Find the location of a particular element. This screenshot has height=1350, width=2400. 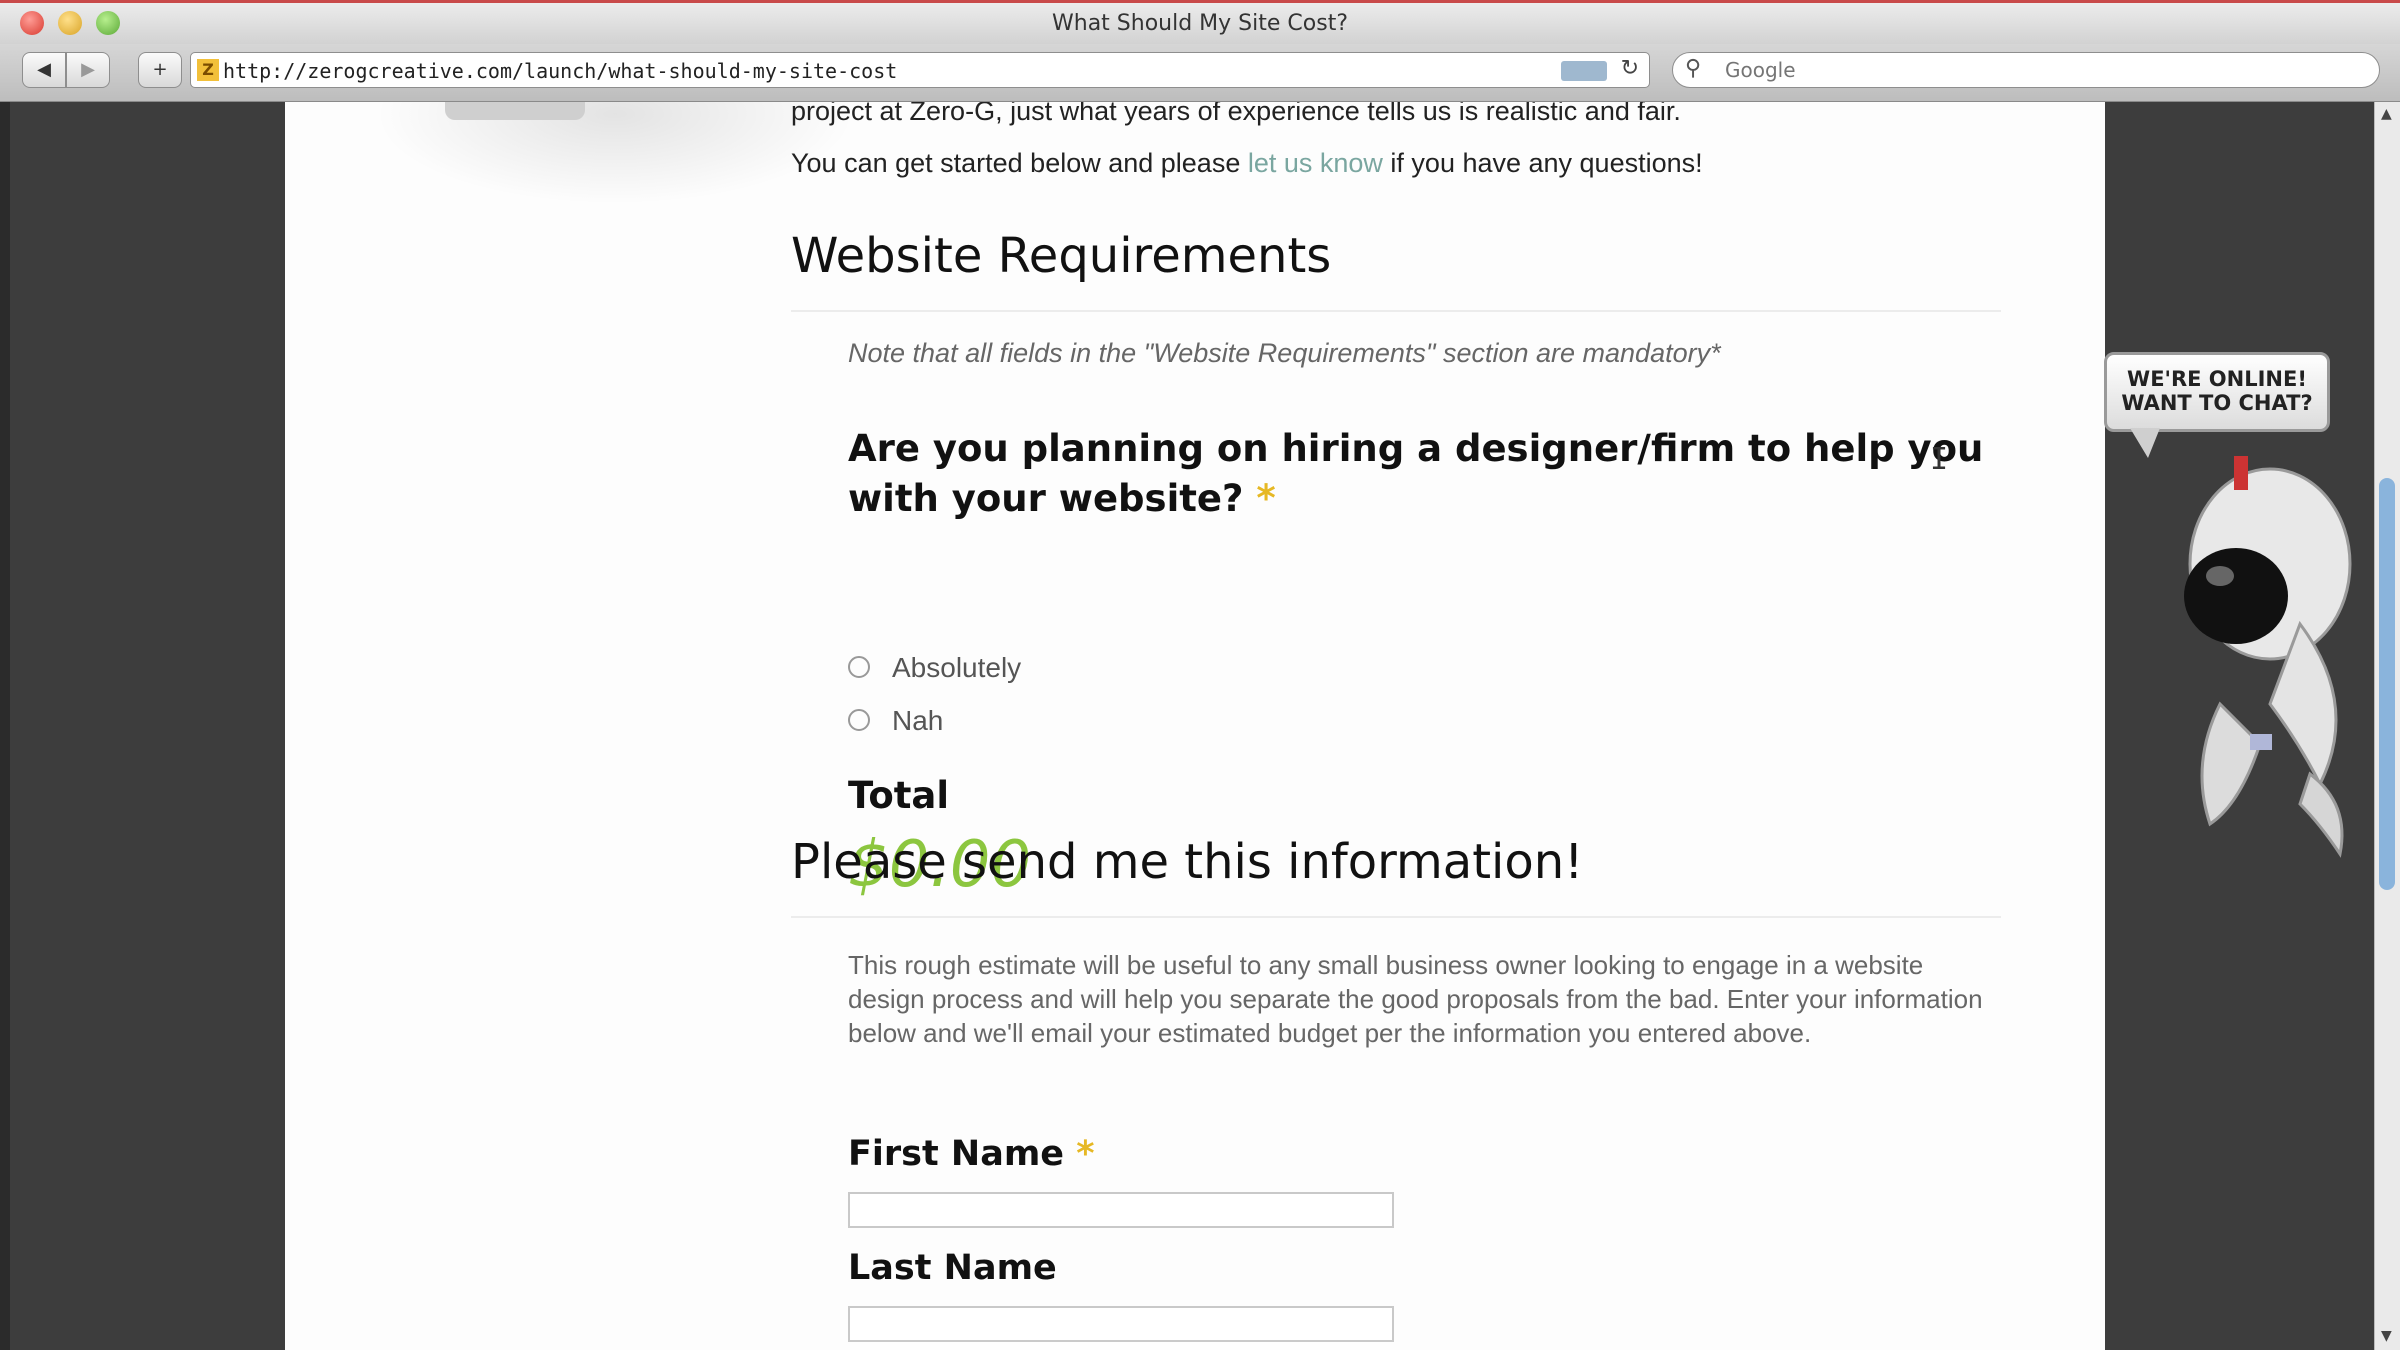

total-label: Total is located at coordinates (899, 795).